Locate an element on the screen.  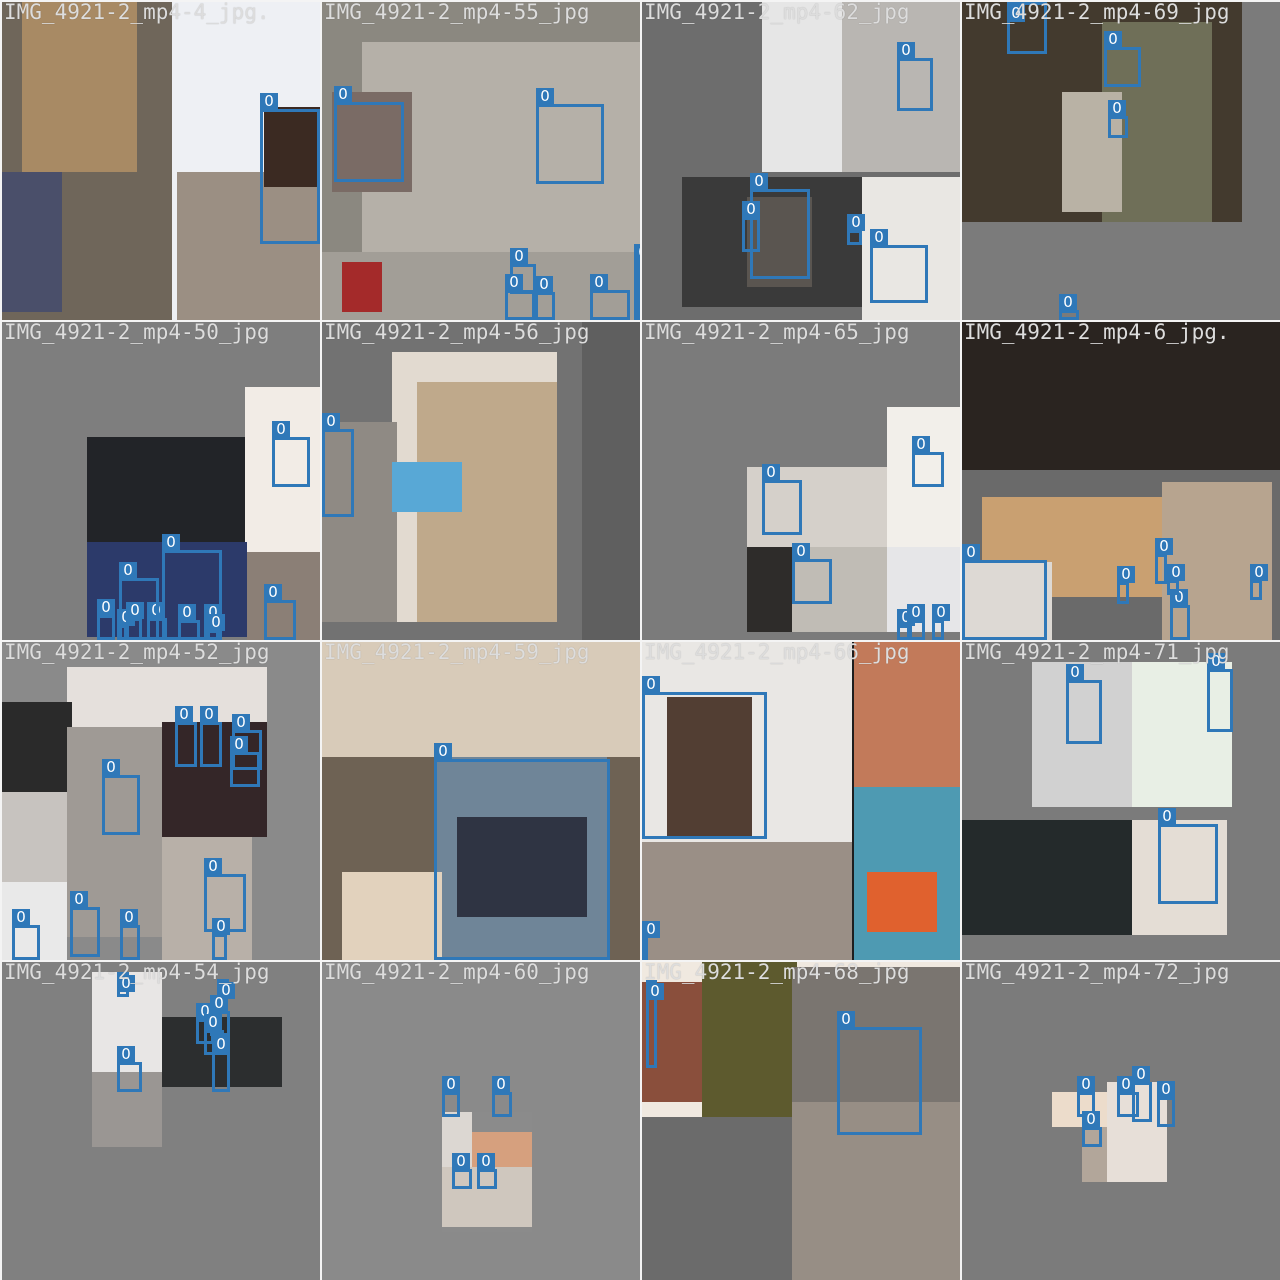
mosaic-tile: 0 0 IMG_4921-2_mp4-68_jpg is located at coordinates (801, 1121).